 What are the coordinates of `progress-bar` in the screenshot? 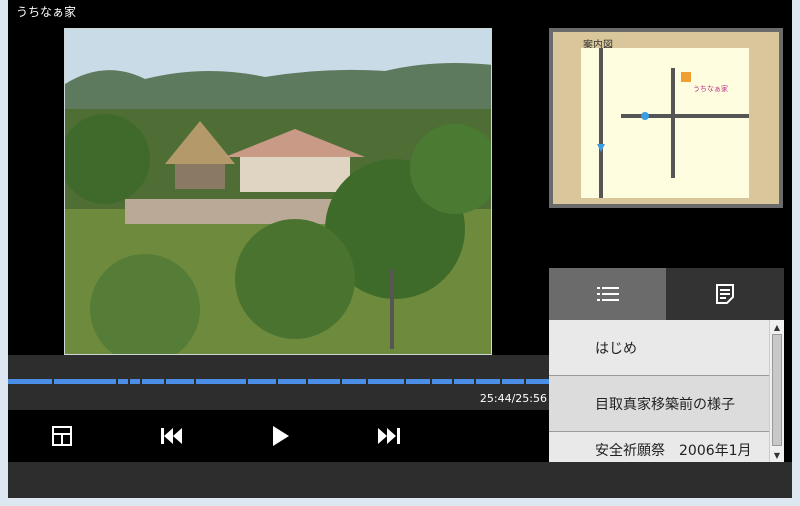 It's located at (278, 381).